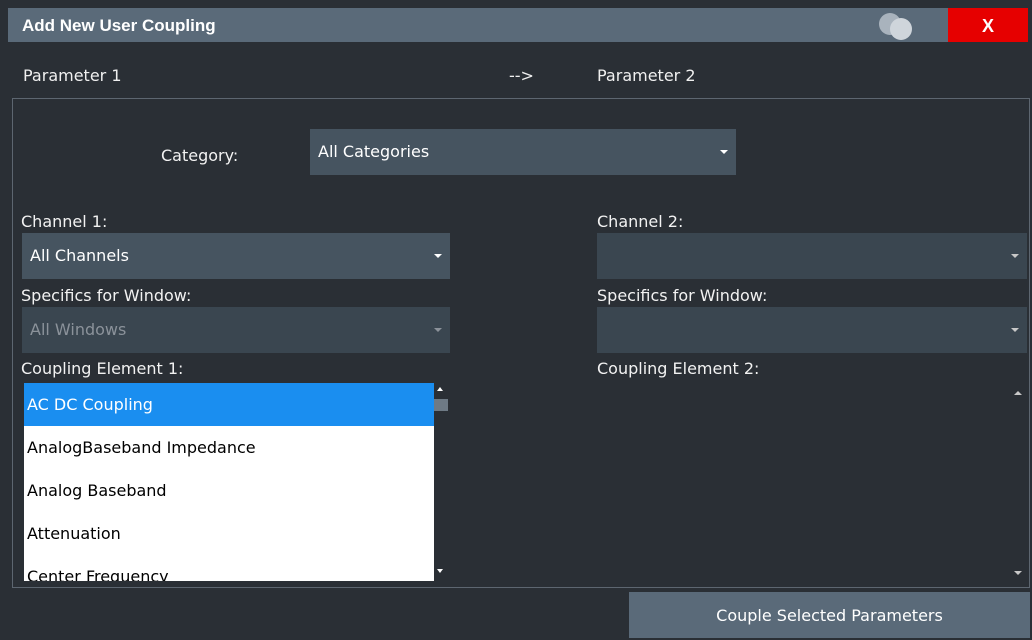  What do you see at coordinates (78, 329) in the screenshot?
I see `window-1-value: All Windows` at bounding box center [78, 329].